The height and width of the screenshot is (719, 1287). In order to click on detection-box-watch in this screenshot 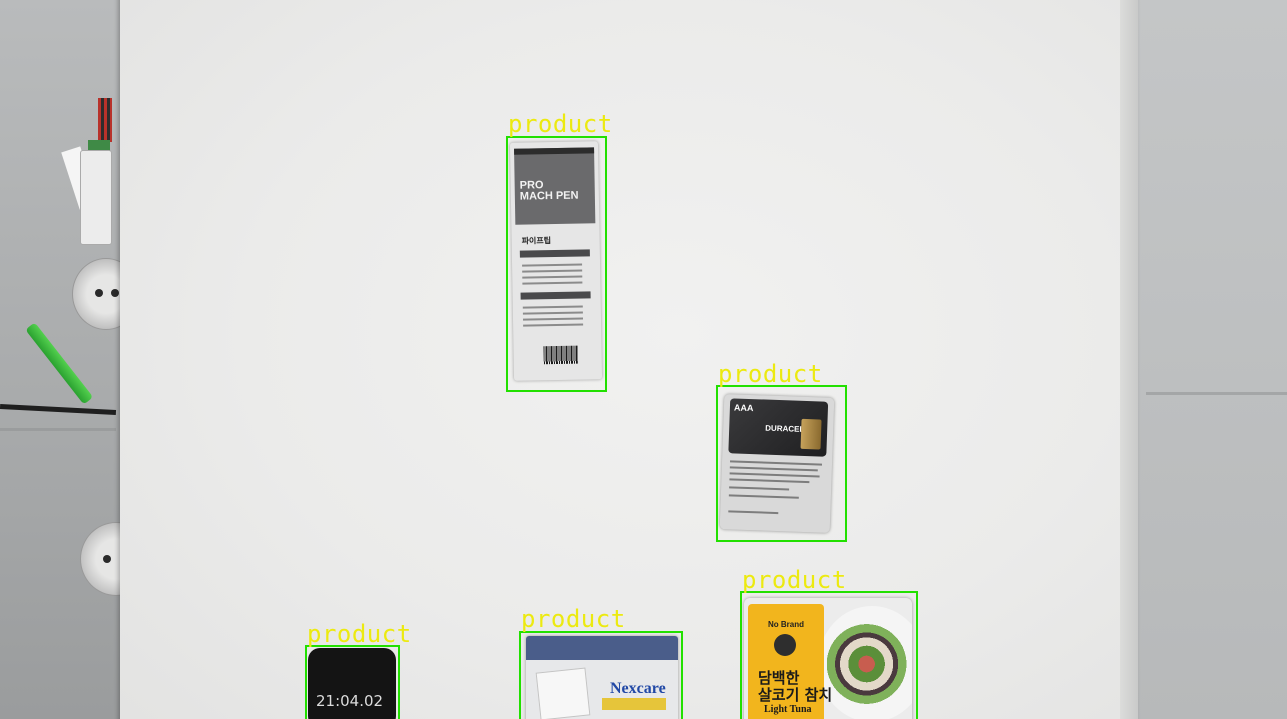, I will do `click(352, 682)`.